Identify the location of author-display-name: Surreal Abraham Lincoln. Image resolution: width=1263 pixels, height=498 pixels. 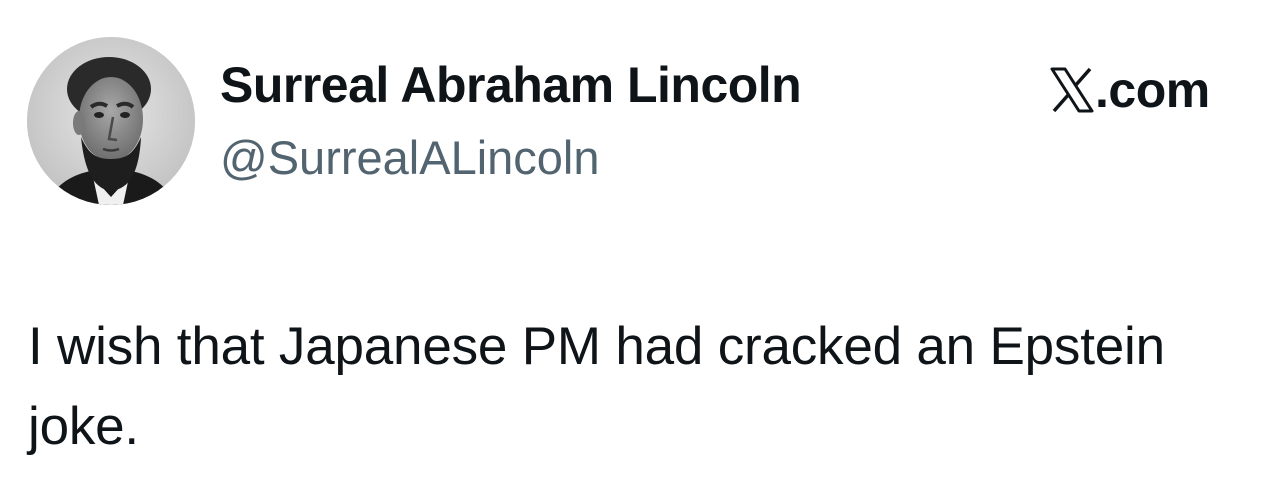
(511, 85).